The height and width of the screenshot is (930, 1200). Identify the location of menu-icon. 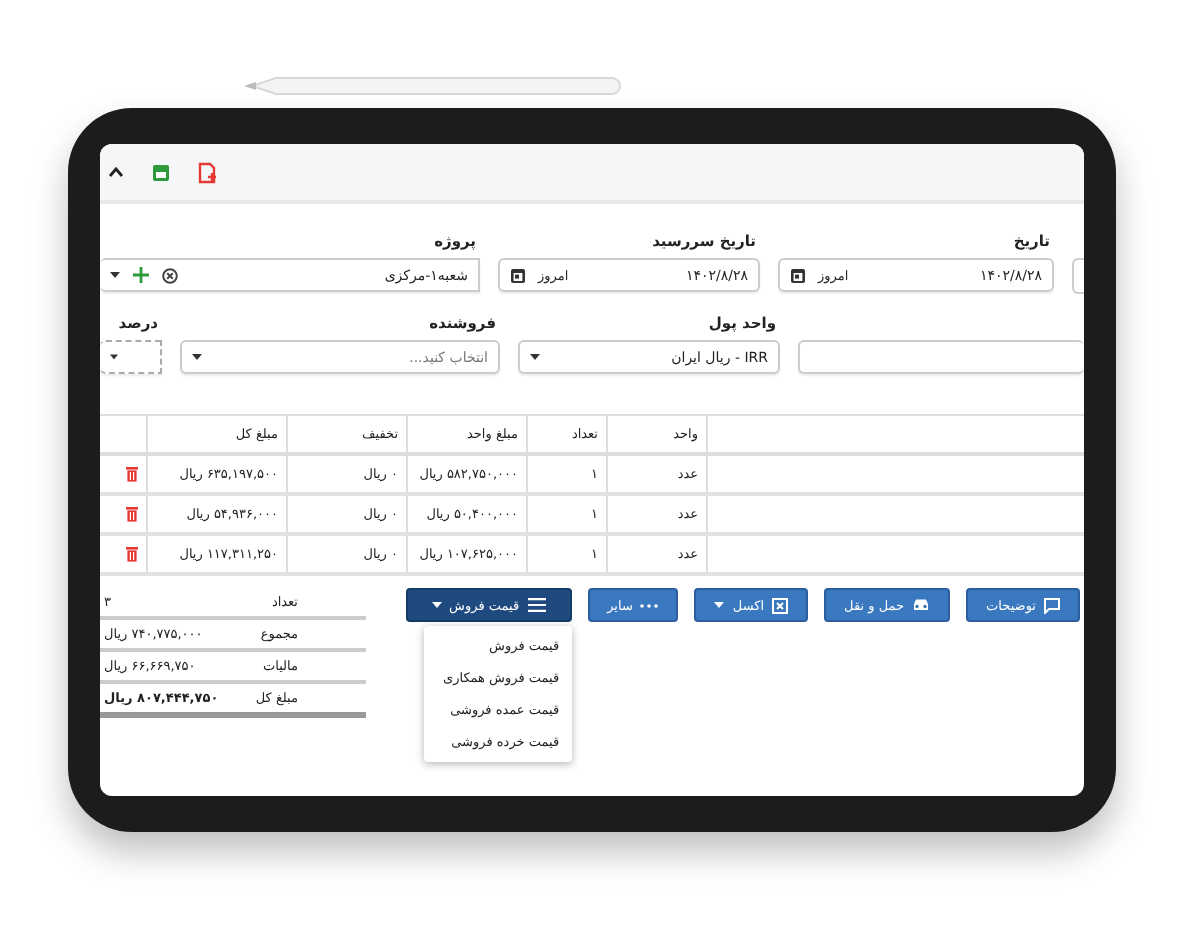
(536, 605).